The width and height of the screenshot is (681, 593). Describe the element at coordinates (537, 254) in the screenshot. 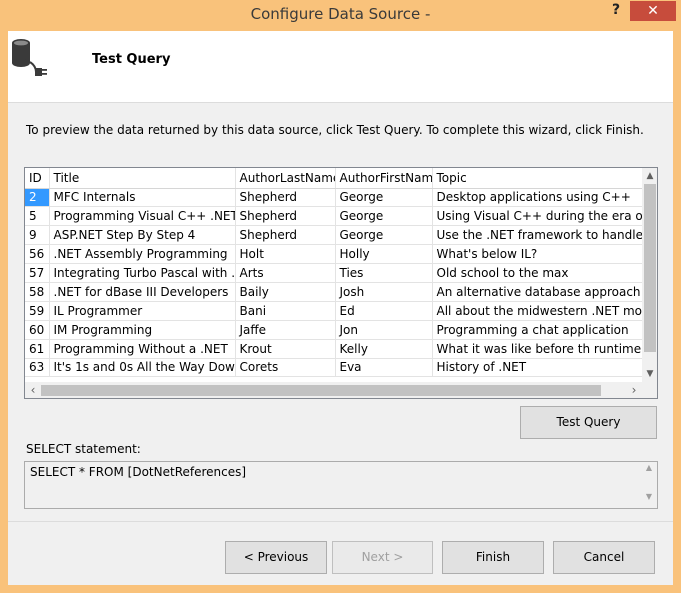

I see `table-cell: What's below IL?` at that location.